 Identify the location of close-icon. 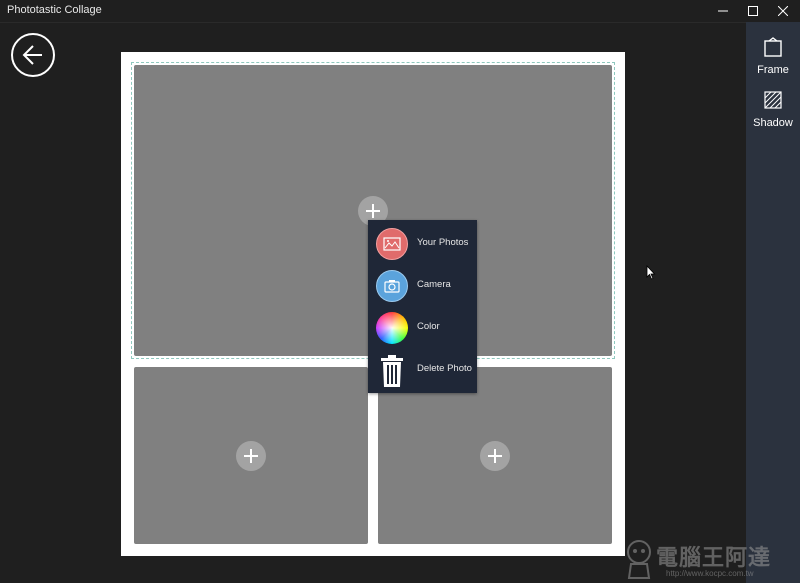
(783, 11).